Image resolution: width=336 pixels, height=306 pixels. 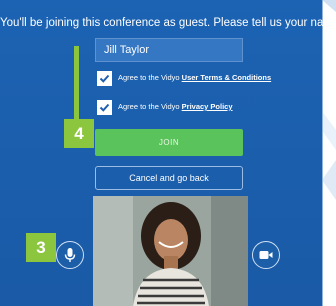 I want to click on terms-label-prefix: Agree to the Vidyo, so click(x=150, y=77).